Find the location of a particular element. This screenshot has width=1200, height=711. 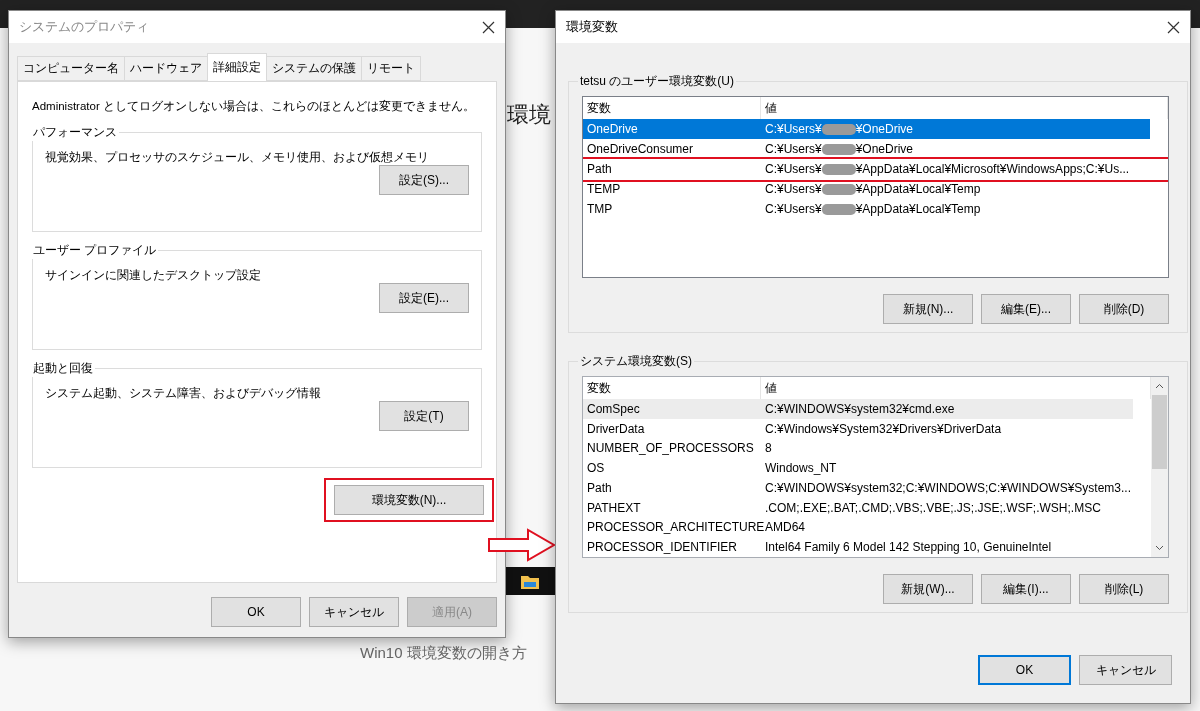

variable-value: C:¥Windows¥System32¥Drivers¥DriverData is located at coordinates (883, 428).